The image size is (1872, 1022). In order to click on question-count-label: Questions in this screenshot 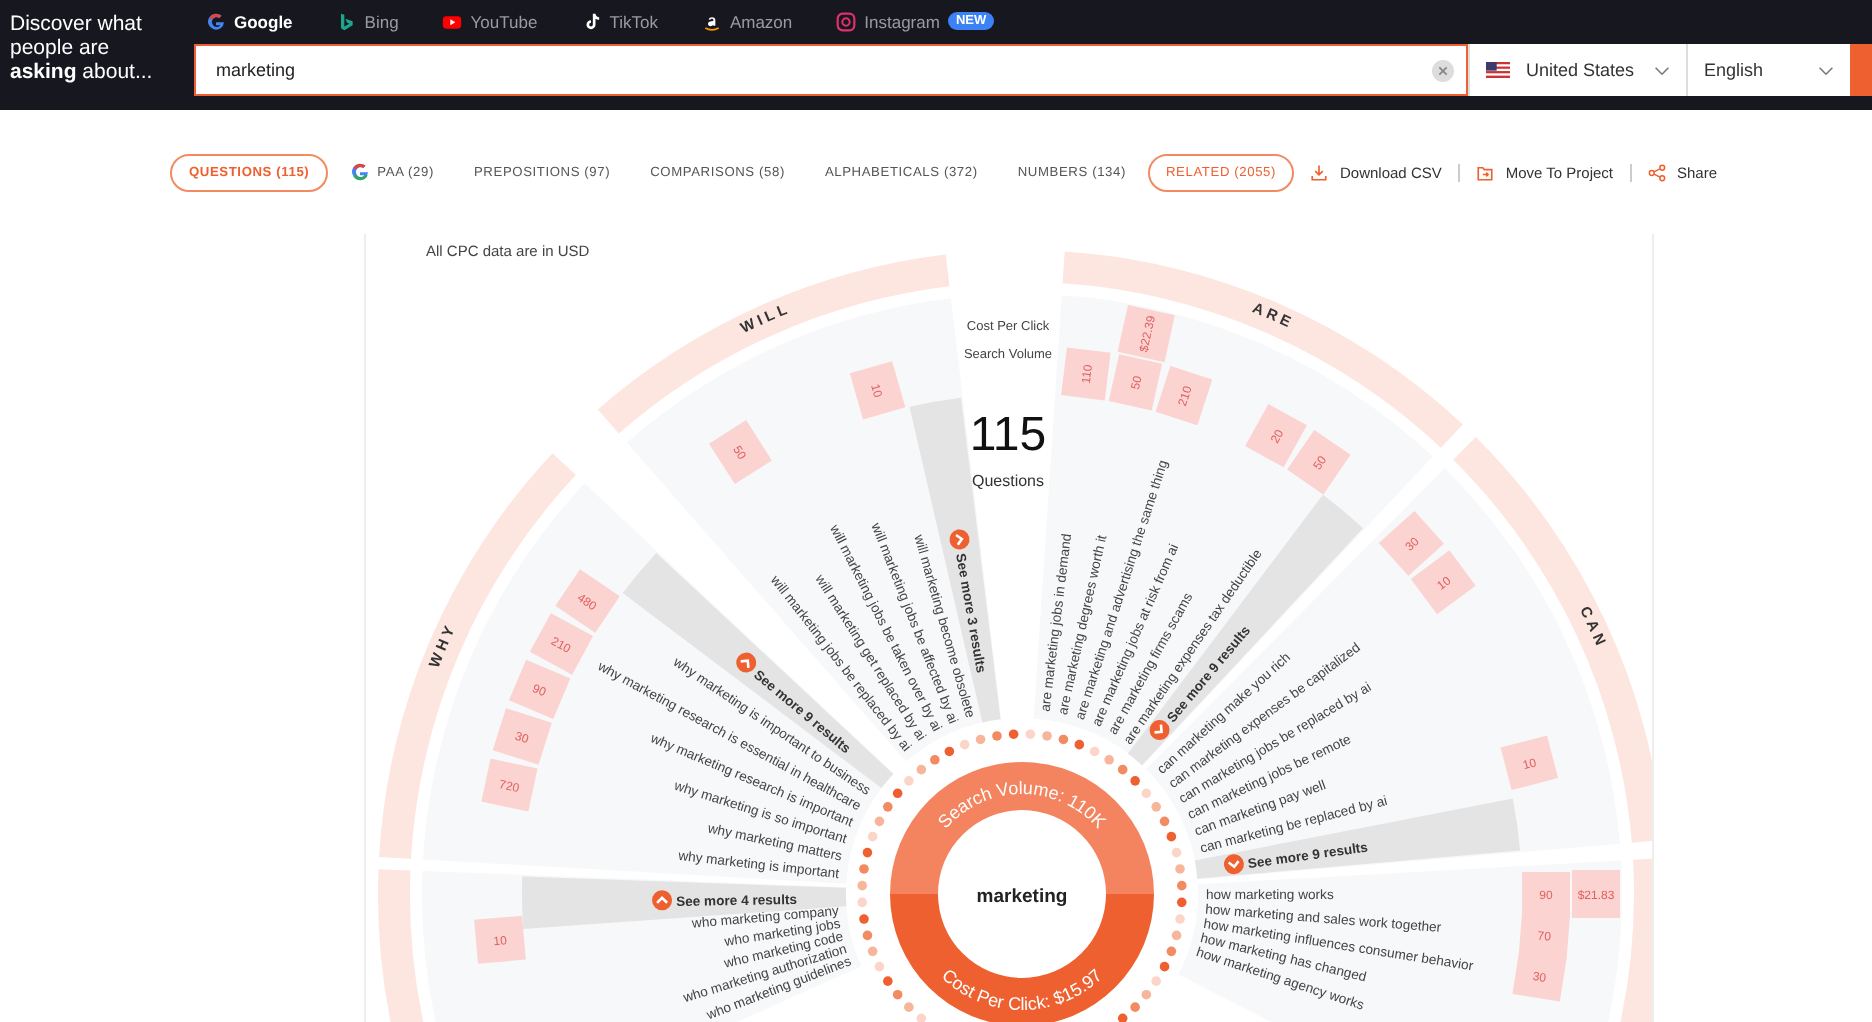, I will do `click(1008, 481)`.